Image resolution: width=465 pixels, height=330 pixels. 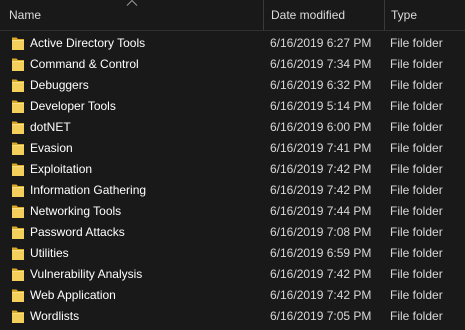 What do you see at coordinates (232, 127) in the screenshot?
I see `file-row: dotNET 6/16/2019 6:00 PM File folder` at bounding box center [232, 127].